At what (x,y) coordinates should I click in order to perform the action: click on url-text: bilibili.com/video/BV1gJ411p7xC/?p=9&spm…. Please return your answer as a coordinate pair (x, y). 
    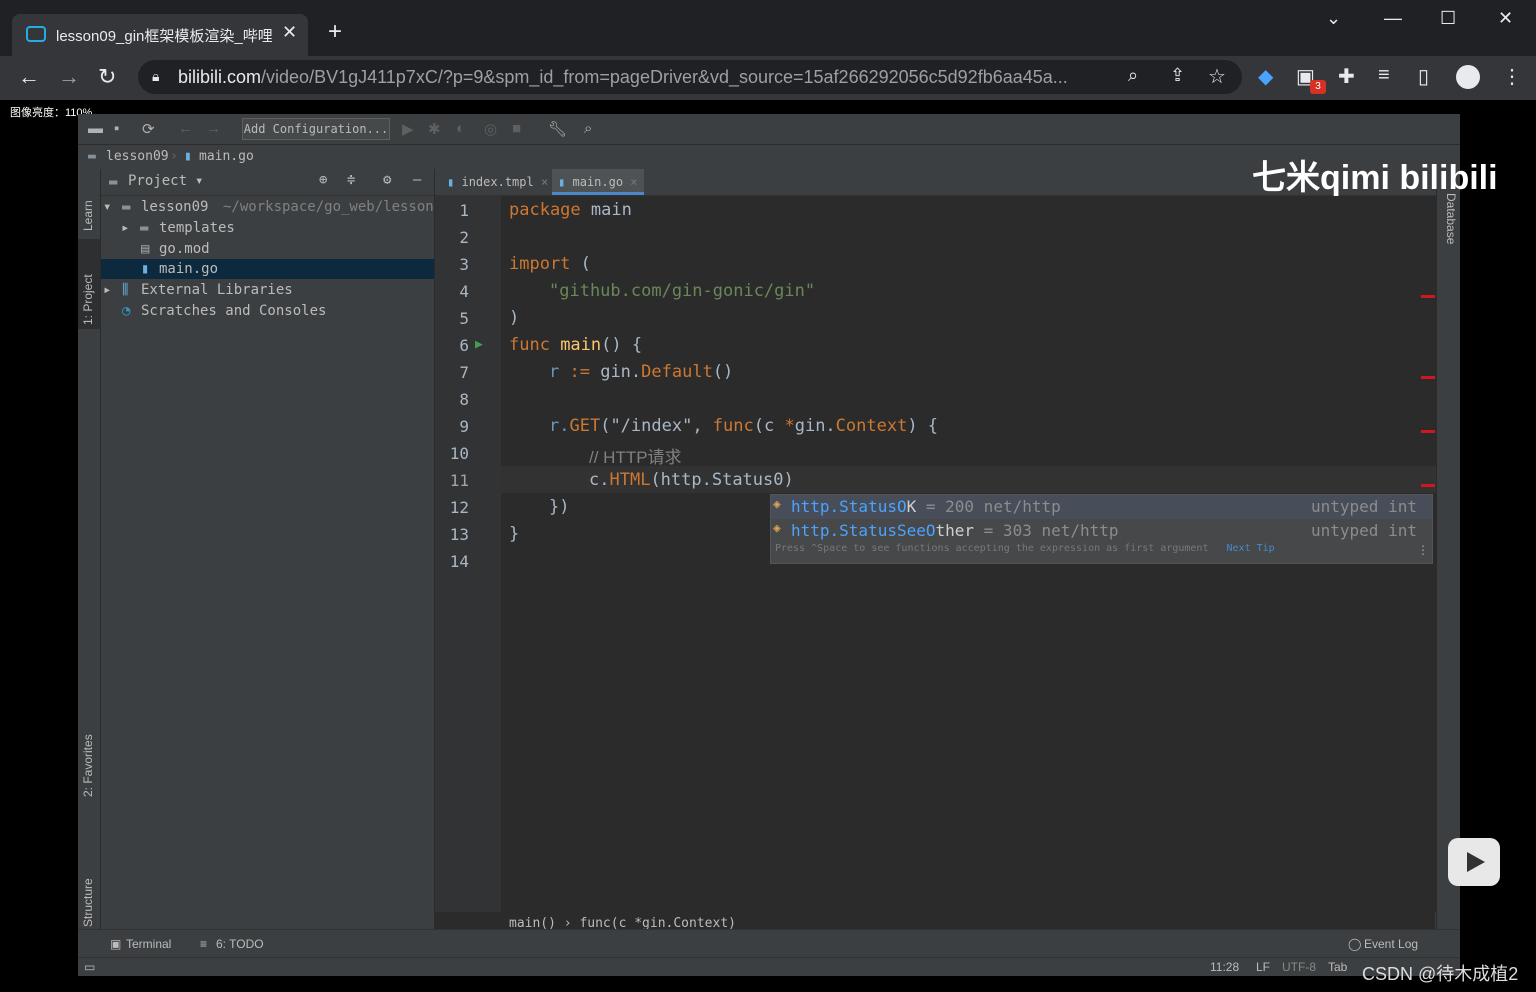
    Looking at the image, I should click on (648, 77).